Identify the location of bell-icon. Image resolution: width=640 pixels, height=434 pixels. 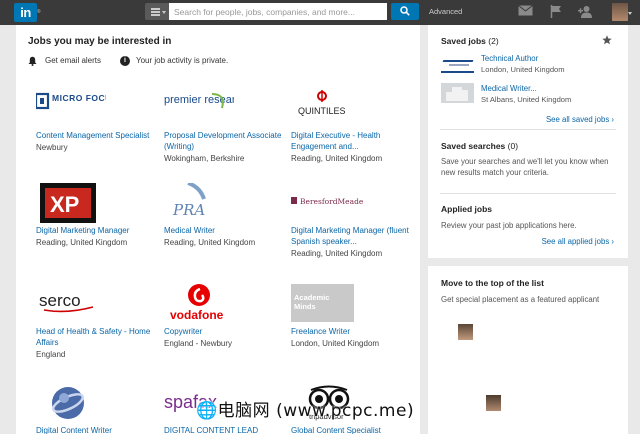
(32, 61).